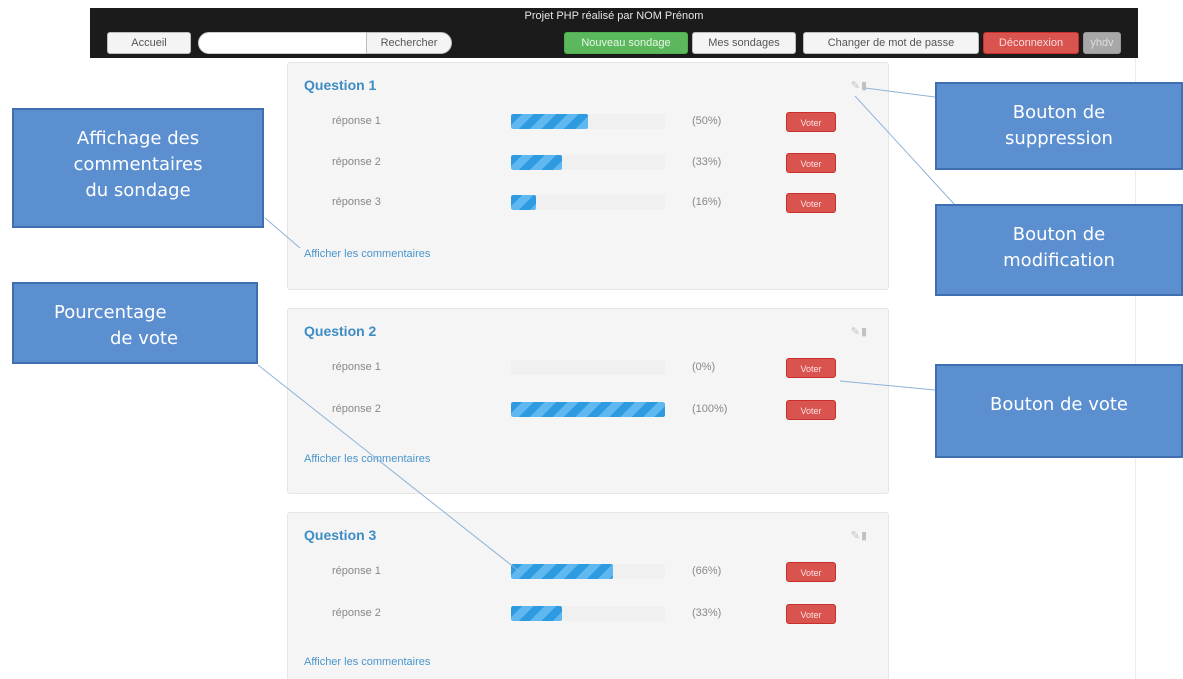 The height and width of the screenshot is (679, 1183). I want to click on callout-edit: Bouton de modification, so click(1059, 250).